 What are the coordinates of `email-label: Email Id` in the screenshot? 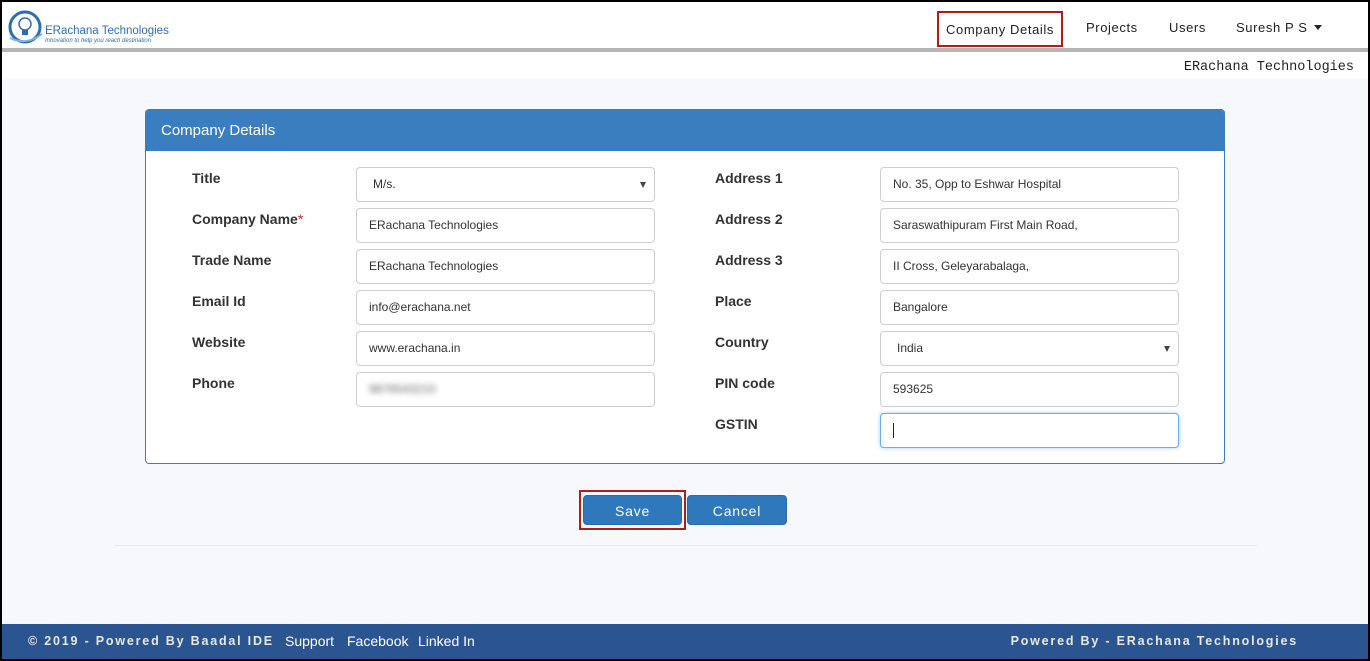 It's located at (219, 301).